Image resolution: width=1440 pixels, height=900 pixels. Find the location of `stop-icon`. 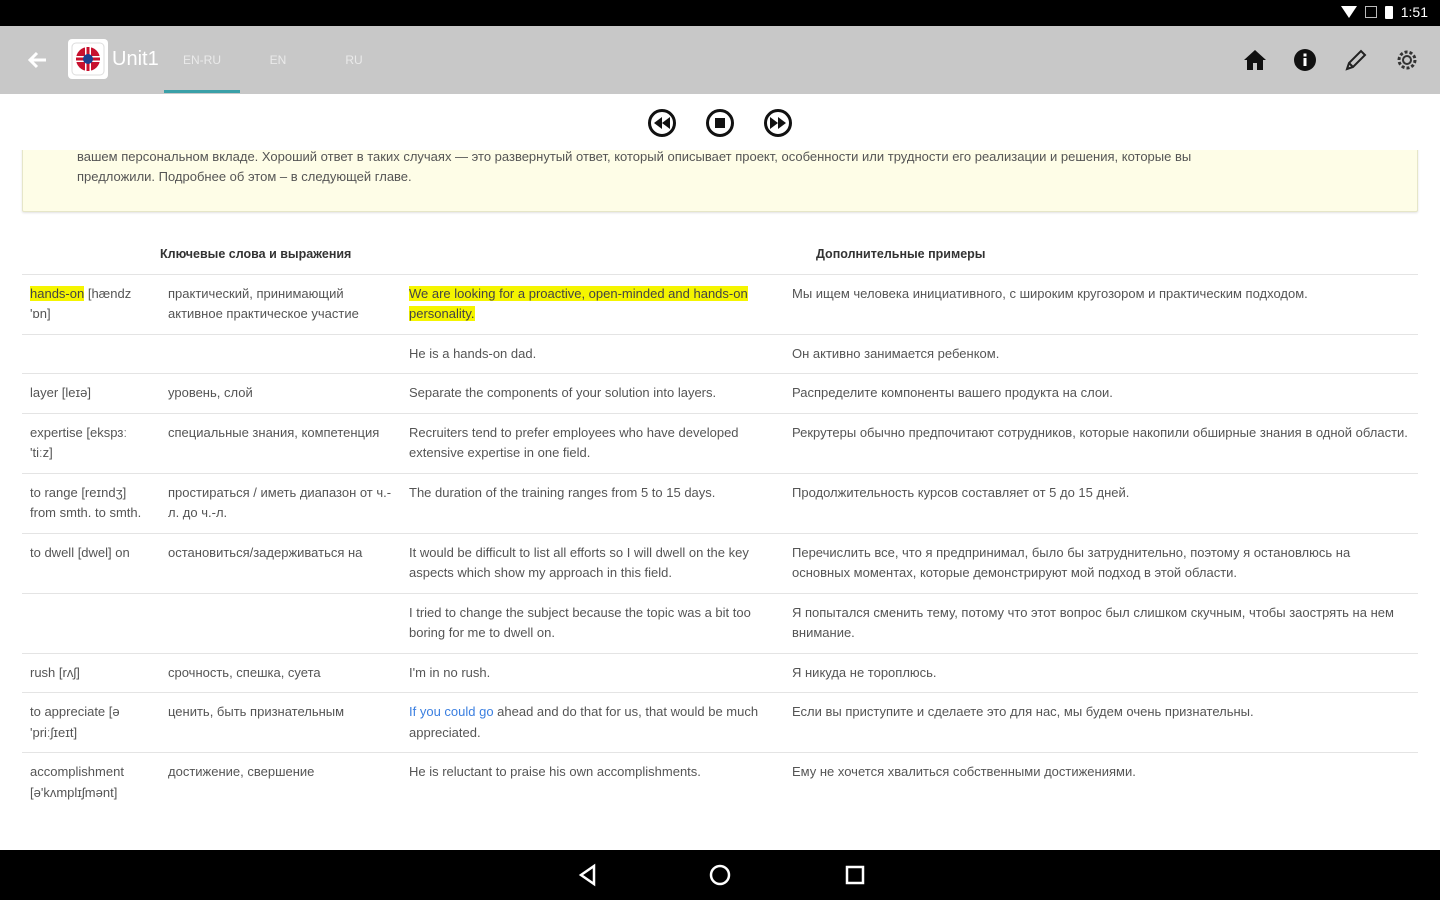

stop-icon is located at coordinates (720, 123).